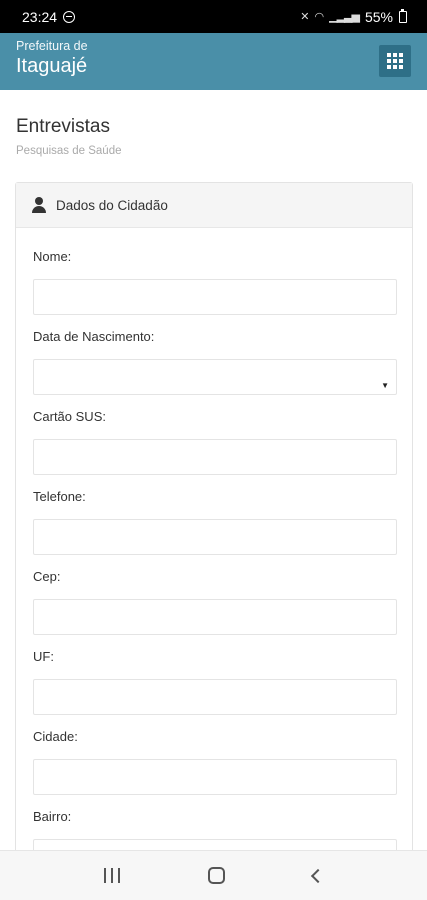 The width and height of the screenshot is (427, 900). What do you see at coordinates (215, 457) in the screenshot?
I see `sus-card-input` at bounding box center [215, 457].